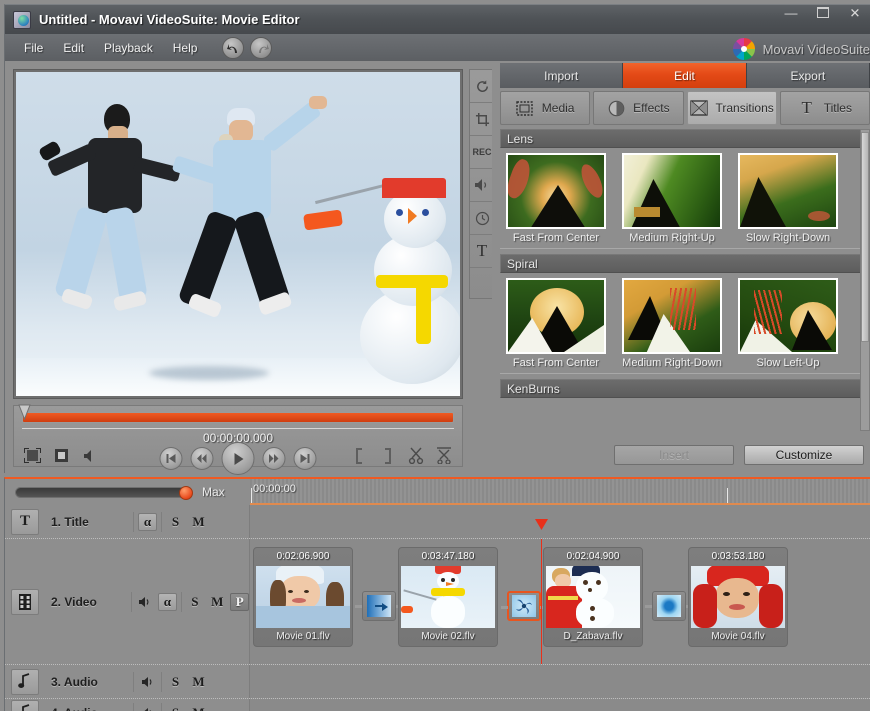  What do you see at coordinates (104, 492) in the screenshot?
I see `zoom-slider` at bounding box center [104, 492].